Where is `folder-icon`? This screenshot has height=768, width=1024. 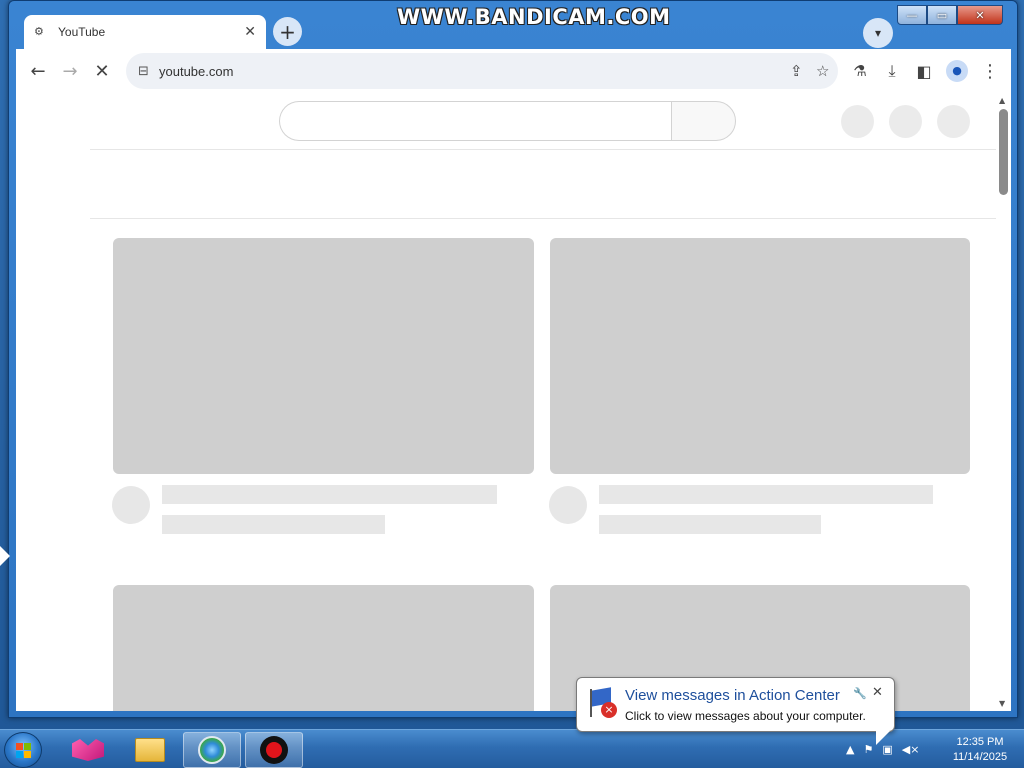
folder-icon is located at coordinates (150, 750).